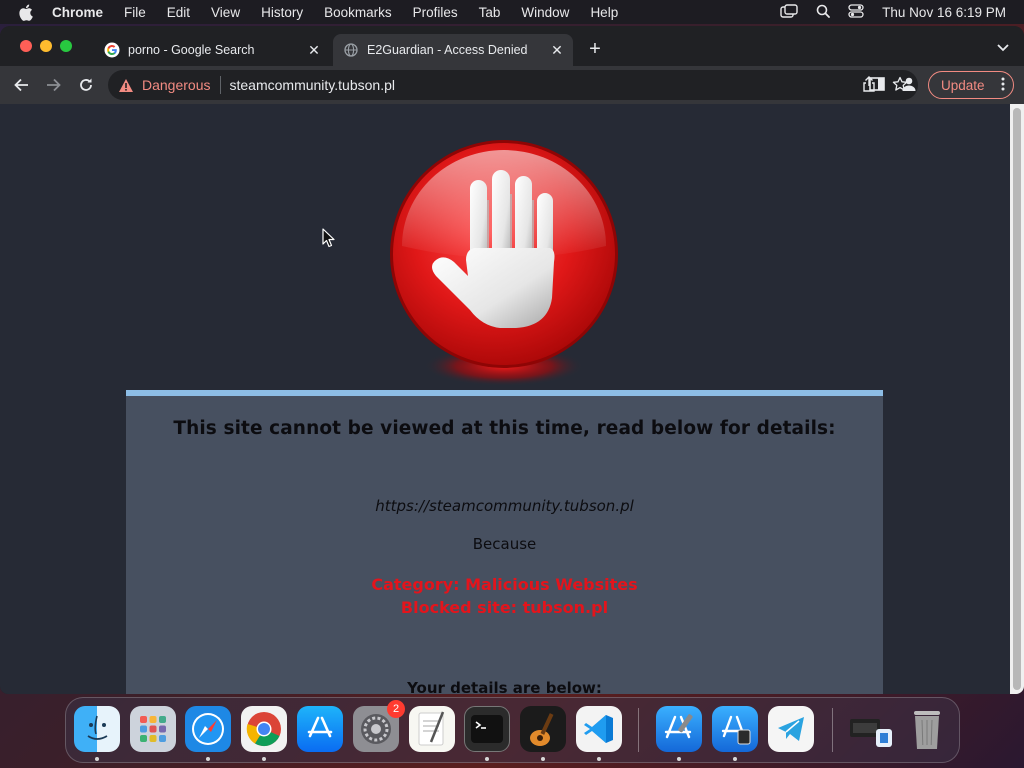 The width and height of the screenshot is (1024, 768). I want to click on launchpad-icon, so click(153, 729).